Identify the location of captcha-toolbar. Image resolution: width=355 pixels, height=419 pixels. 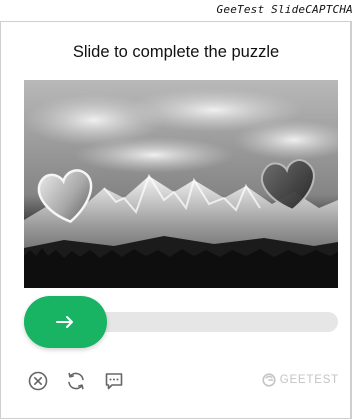
(76, 381).